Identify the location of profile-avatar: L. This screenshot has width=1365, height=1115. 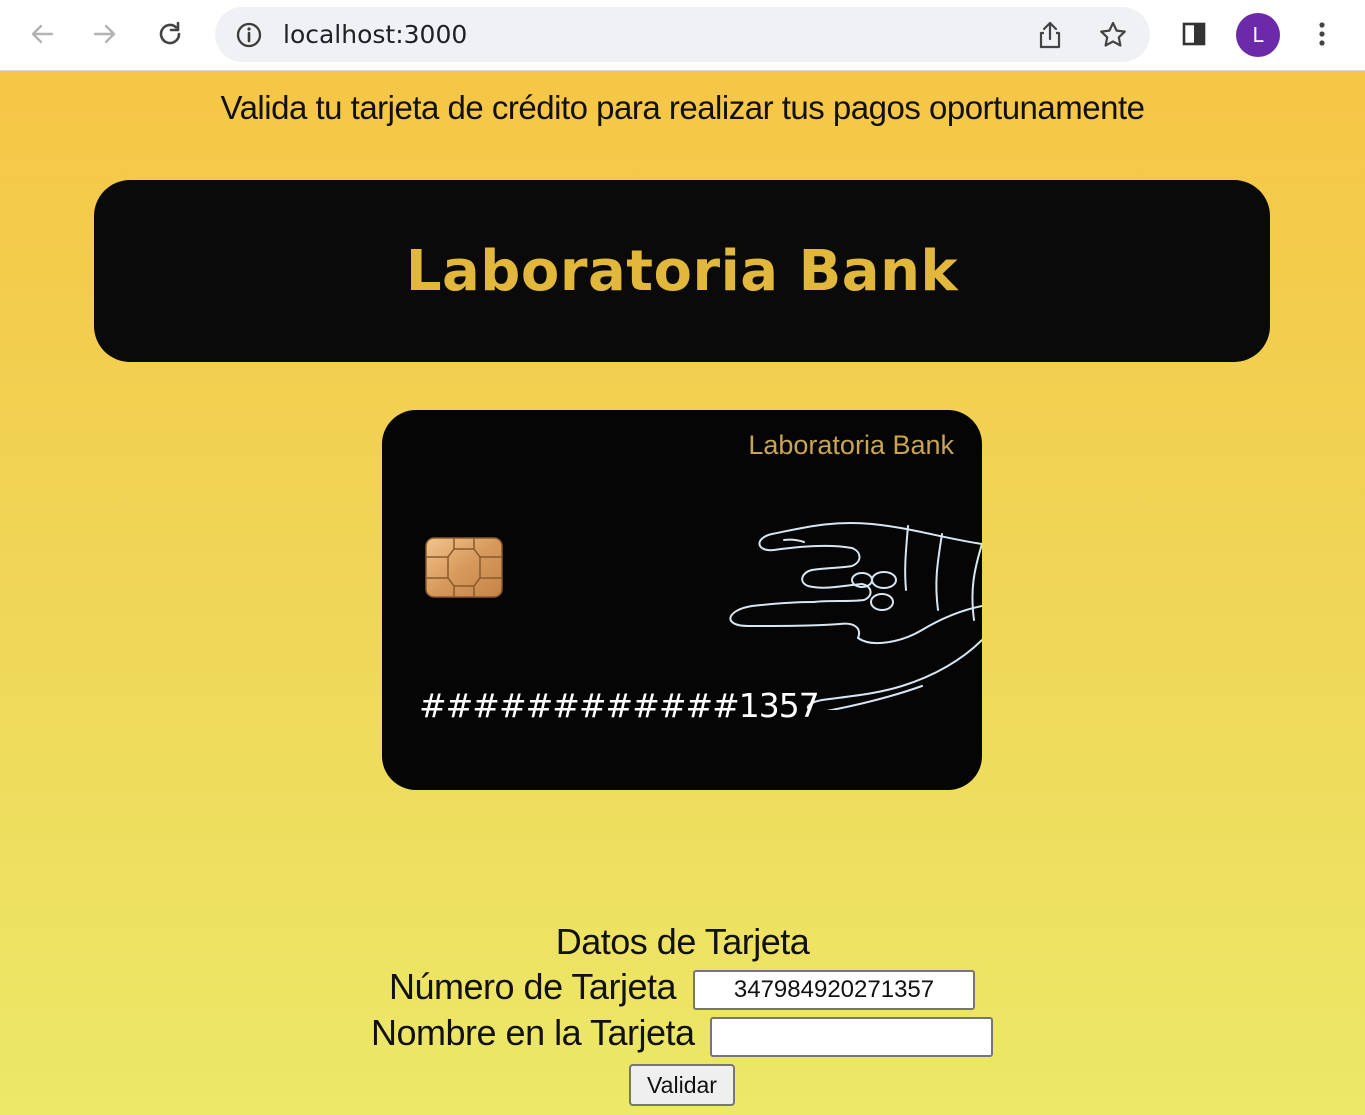
(1258, 35).